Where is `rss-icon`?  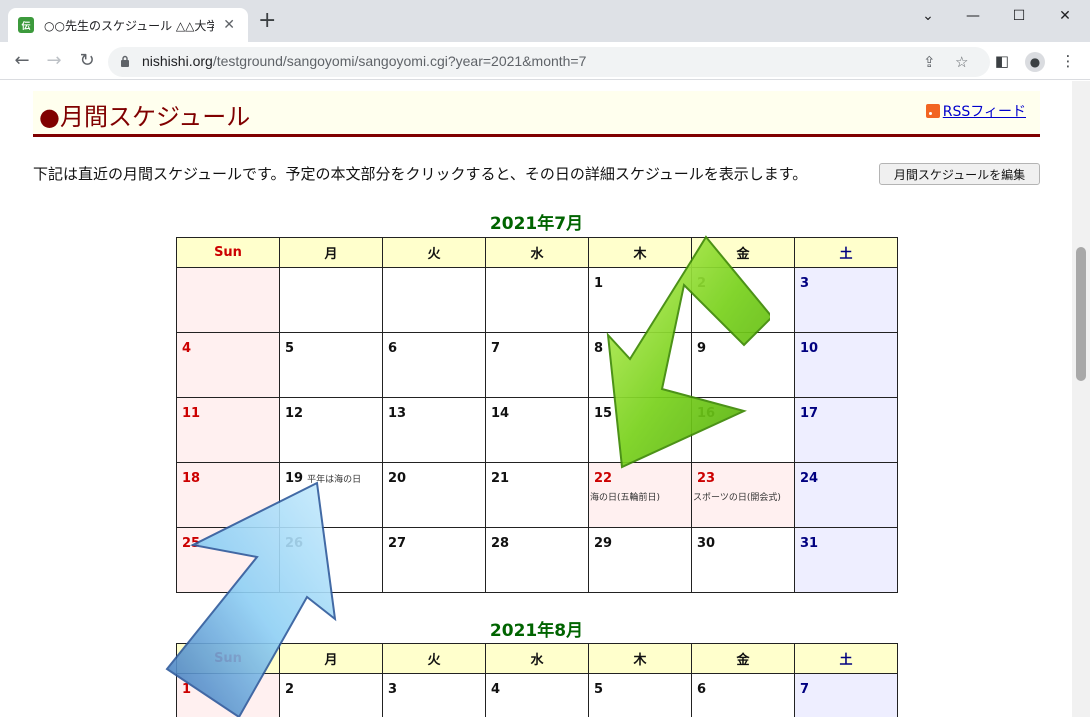 rss-icon is located at coordinates (932, 111).